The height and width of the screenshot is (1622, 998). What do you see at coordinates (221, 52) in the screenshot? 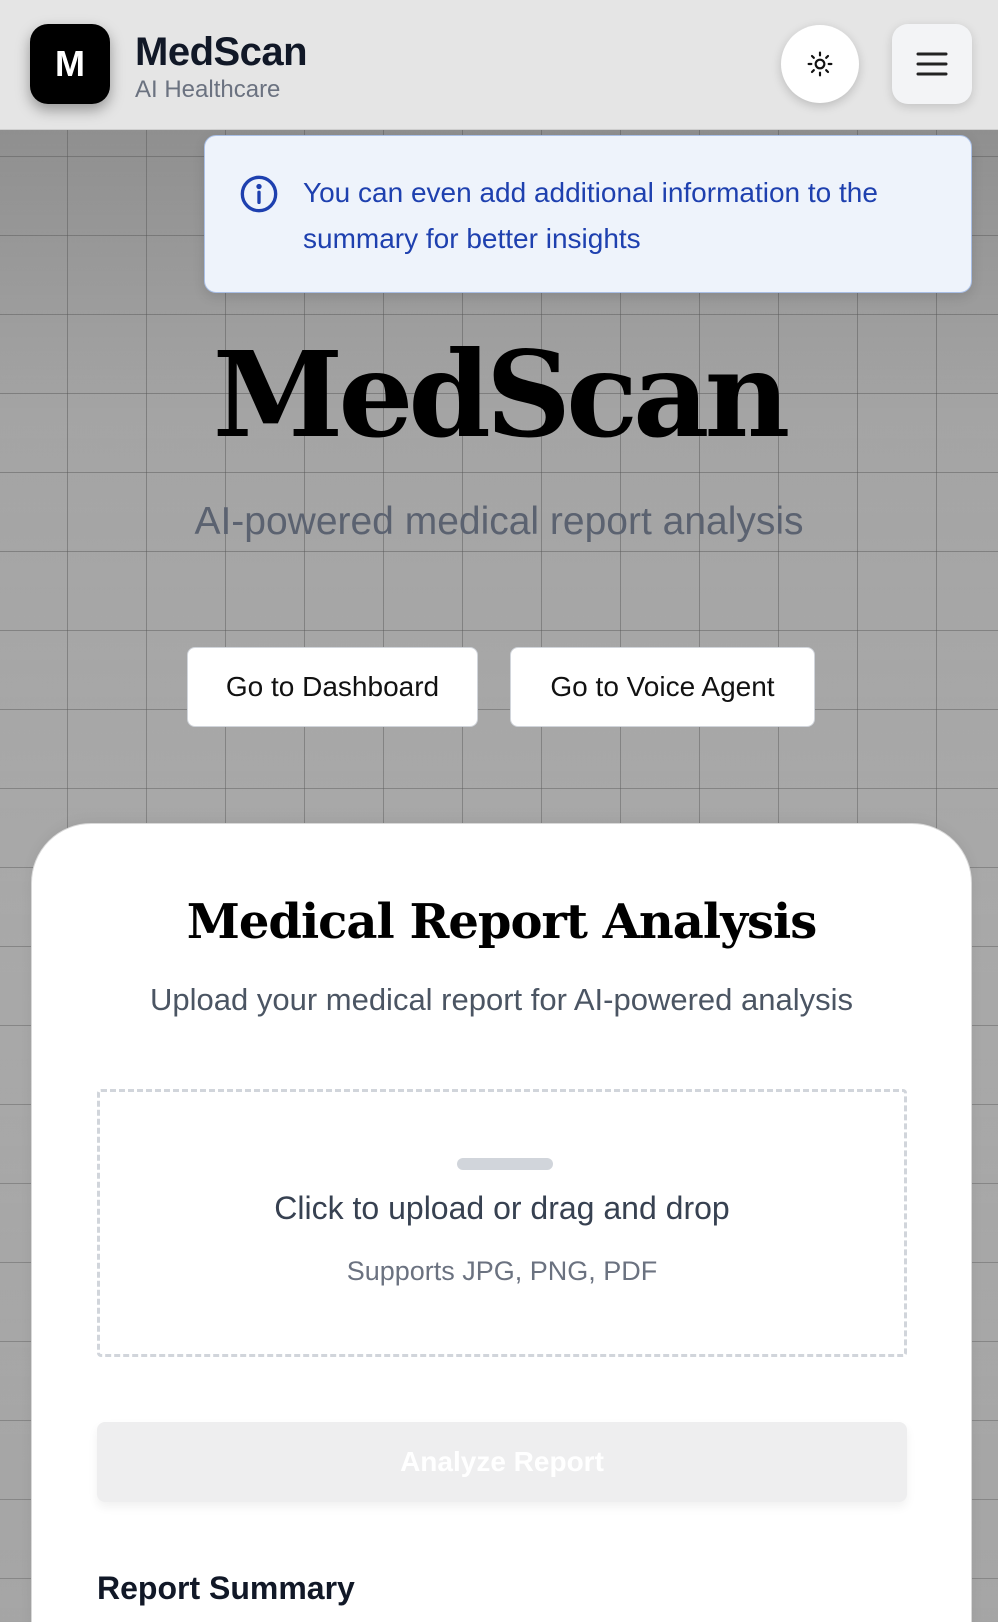
I see `brand-name: MedScan` at bounding box center [221, 52].